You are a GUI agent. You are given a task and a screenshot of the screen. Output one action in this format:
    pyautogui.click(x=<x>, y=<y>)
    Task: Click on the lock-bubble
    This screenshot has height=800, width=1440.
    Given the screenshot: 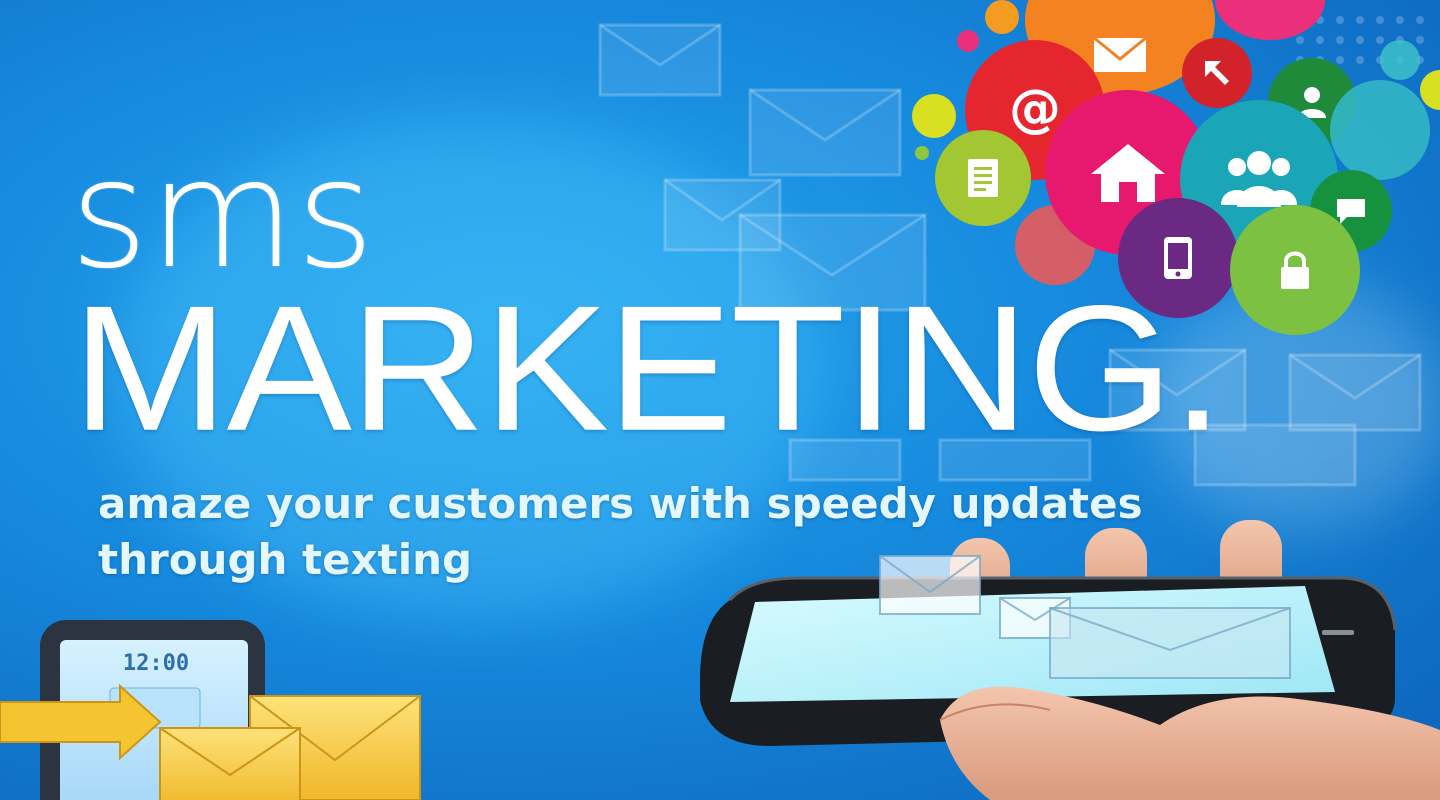 What is the action you would take?
    pyautogui.click(x=1295, y=270)
    